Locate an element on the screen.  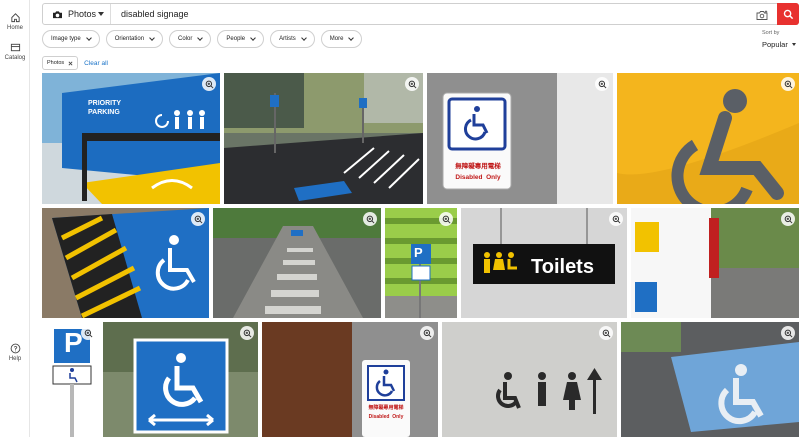
visual-search-button is located at coordinates (762, 17).